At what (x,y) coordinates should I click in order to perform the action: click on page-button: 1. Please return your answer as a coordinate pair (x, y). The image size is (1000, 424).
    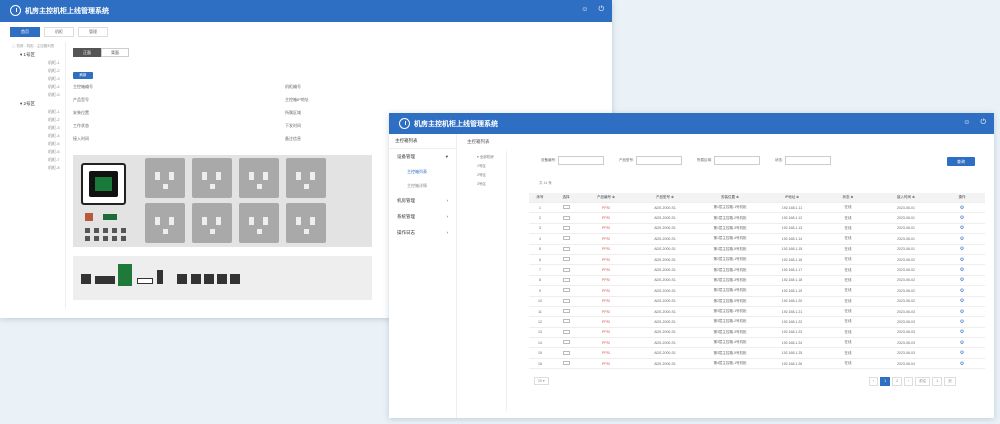
    Looking at the image, I should click on (885, 381).